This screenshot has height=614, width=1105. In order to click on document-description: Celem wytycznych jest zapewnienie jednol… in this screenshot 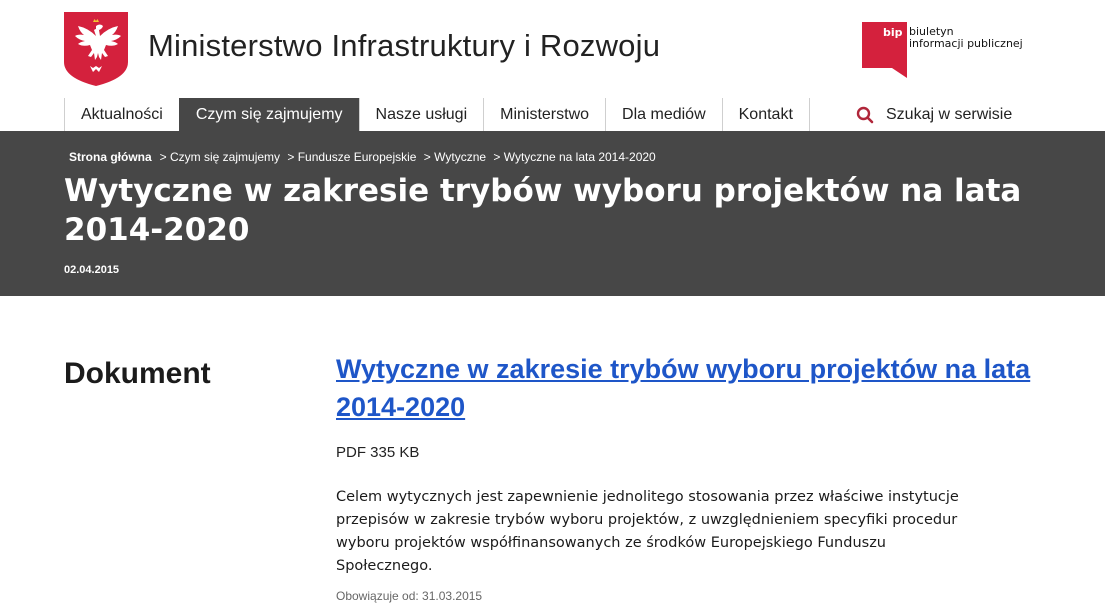, I will do `click(647, 531)`.